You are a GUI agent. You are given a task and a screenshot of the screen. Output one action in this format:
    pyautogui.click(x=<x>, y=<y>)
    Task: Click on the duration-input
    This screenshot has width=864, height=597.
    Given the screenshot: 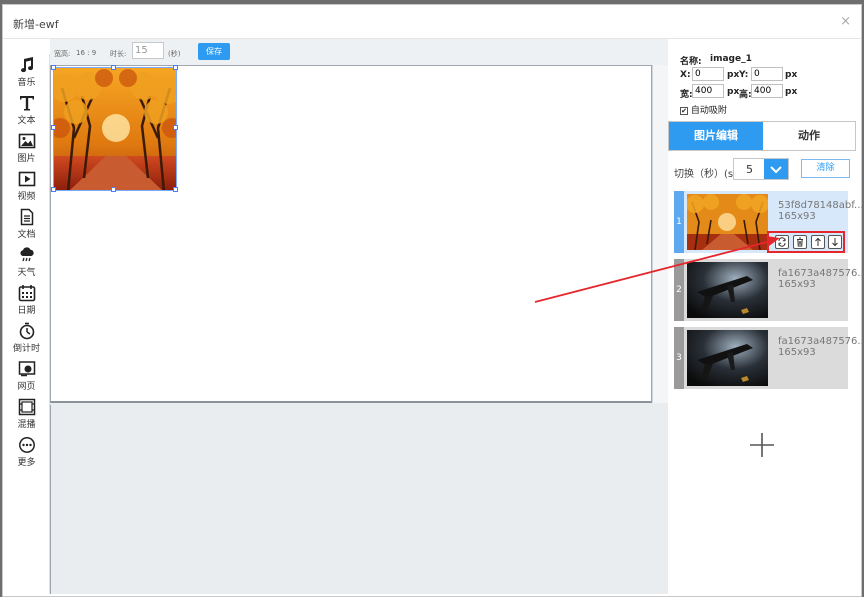 What is the action you would take?
    pyautogui.click(x=148, y=50)
    